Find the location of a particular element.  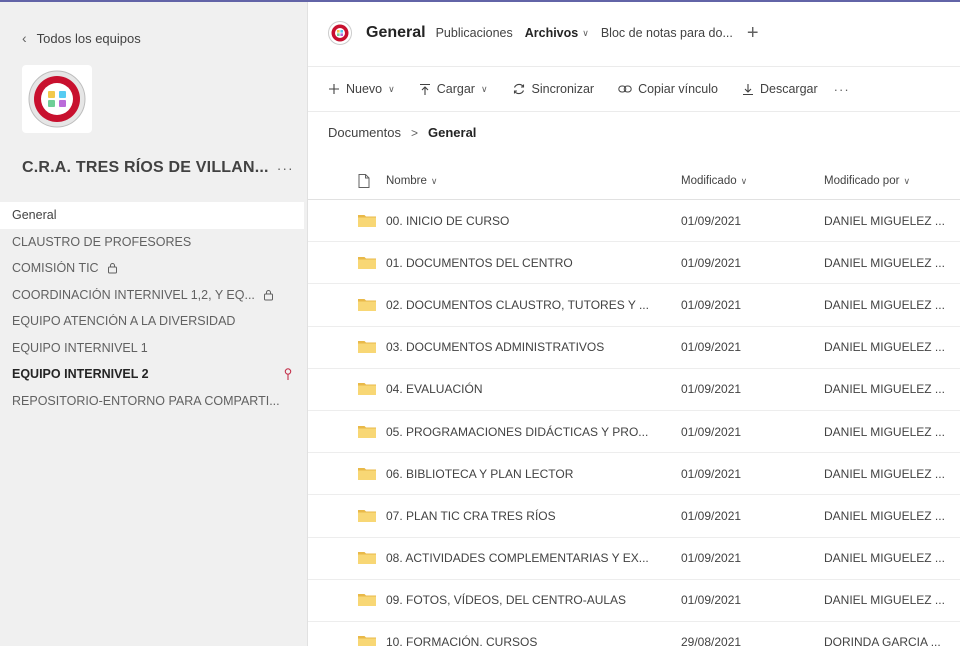

column-header-name: Nombre ∨ is located at coordinates (533, 181).